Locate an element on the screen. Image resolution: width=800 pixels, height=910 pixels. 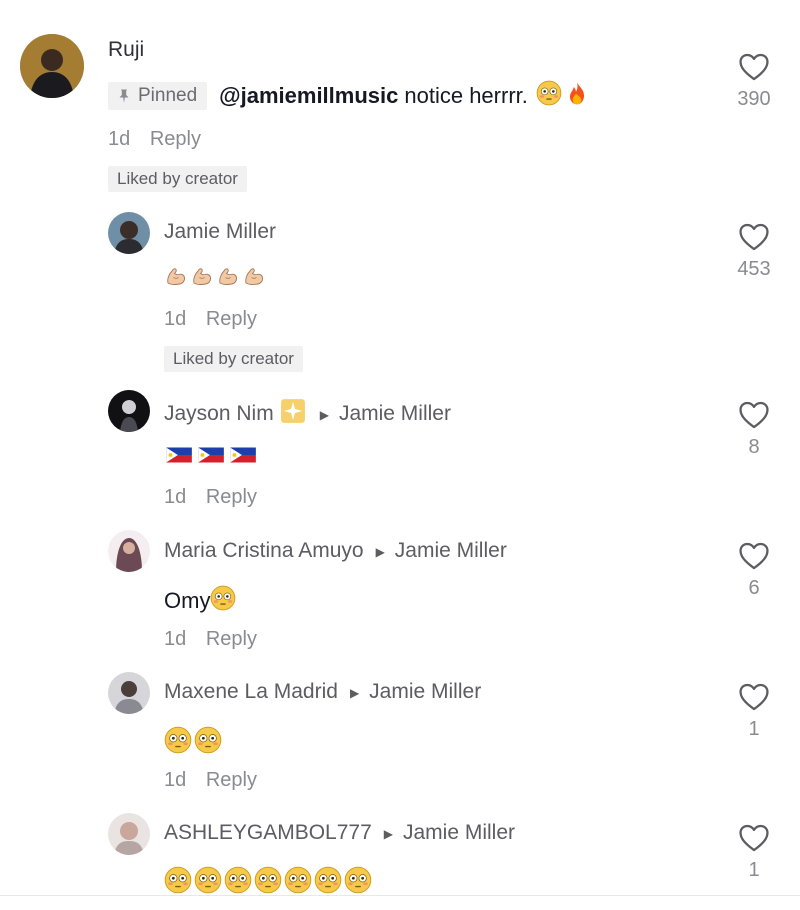
pinned-badge: Pinned is located at coordinates (158, 96).